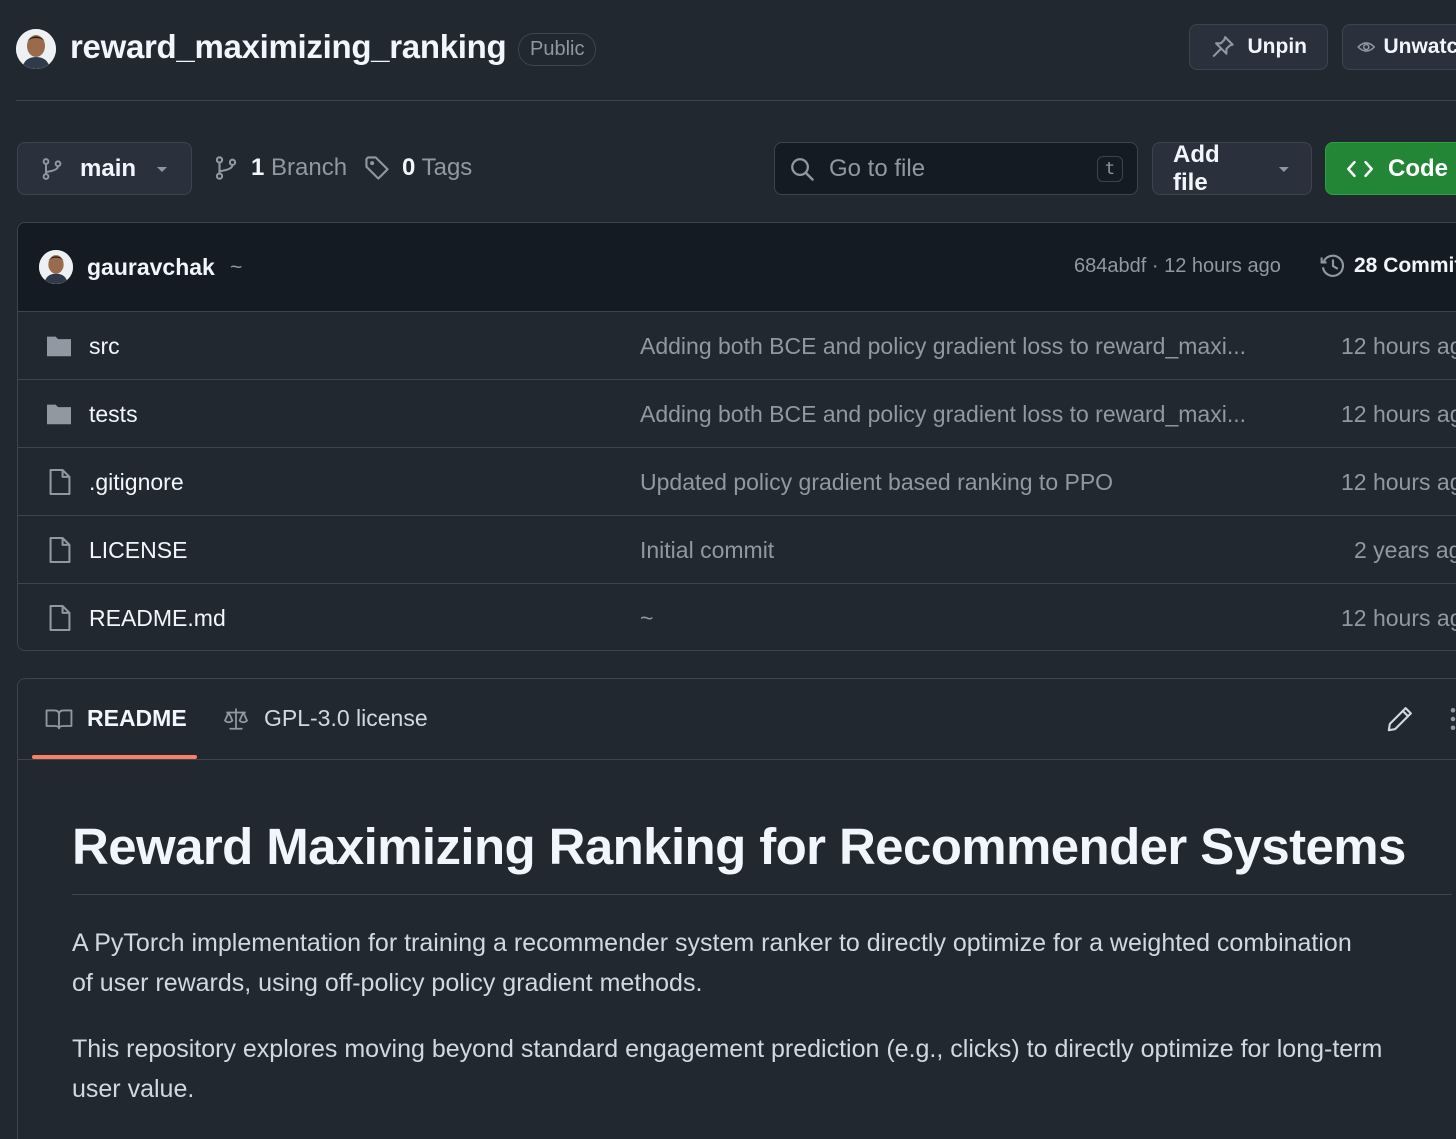  I want to click on tag-count: 0, so click(409, 167).